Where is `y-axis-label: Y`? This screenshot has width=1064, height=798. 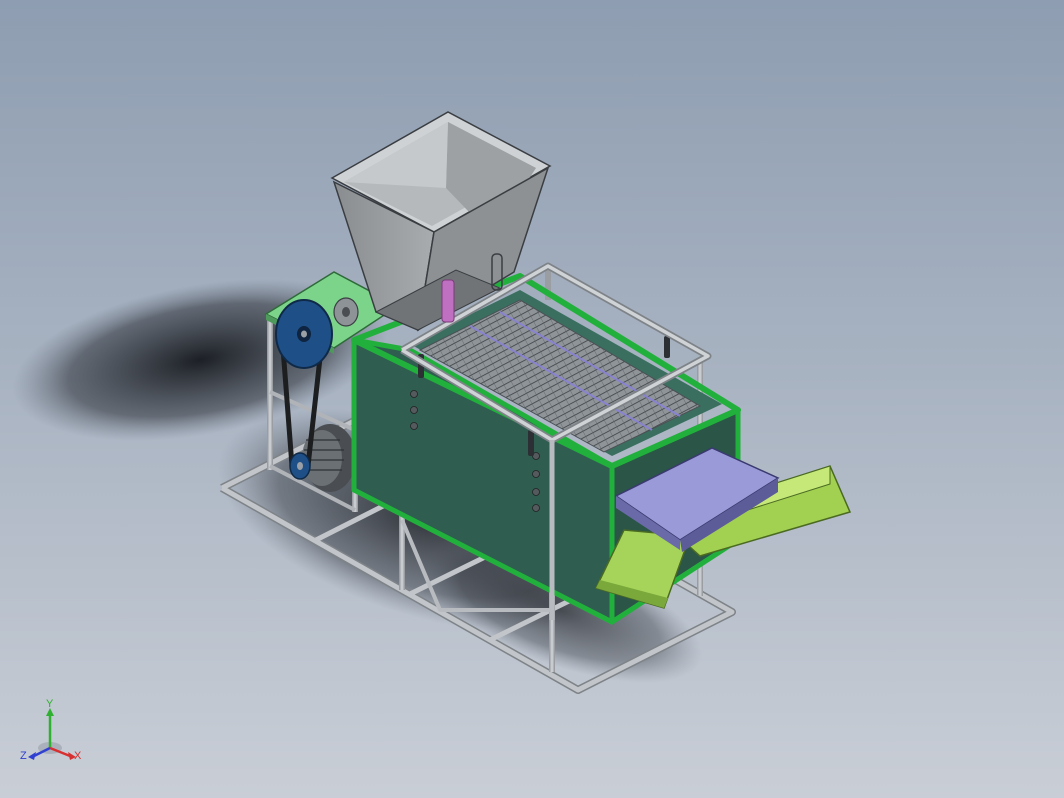
y-axis-label: Y is located at coordinates (50, 704).